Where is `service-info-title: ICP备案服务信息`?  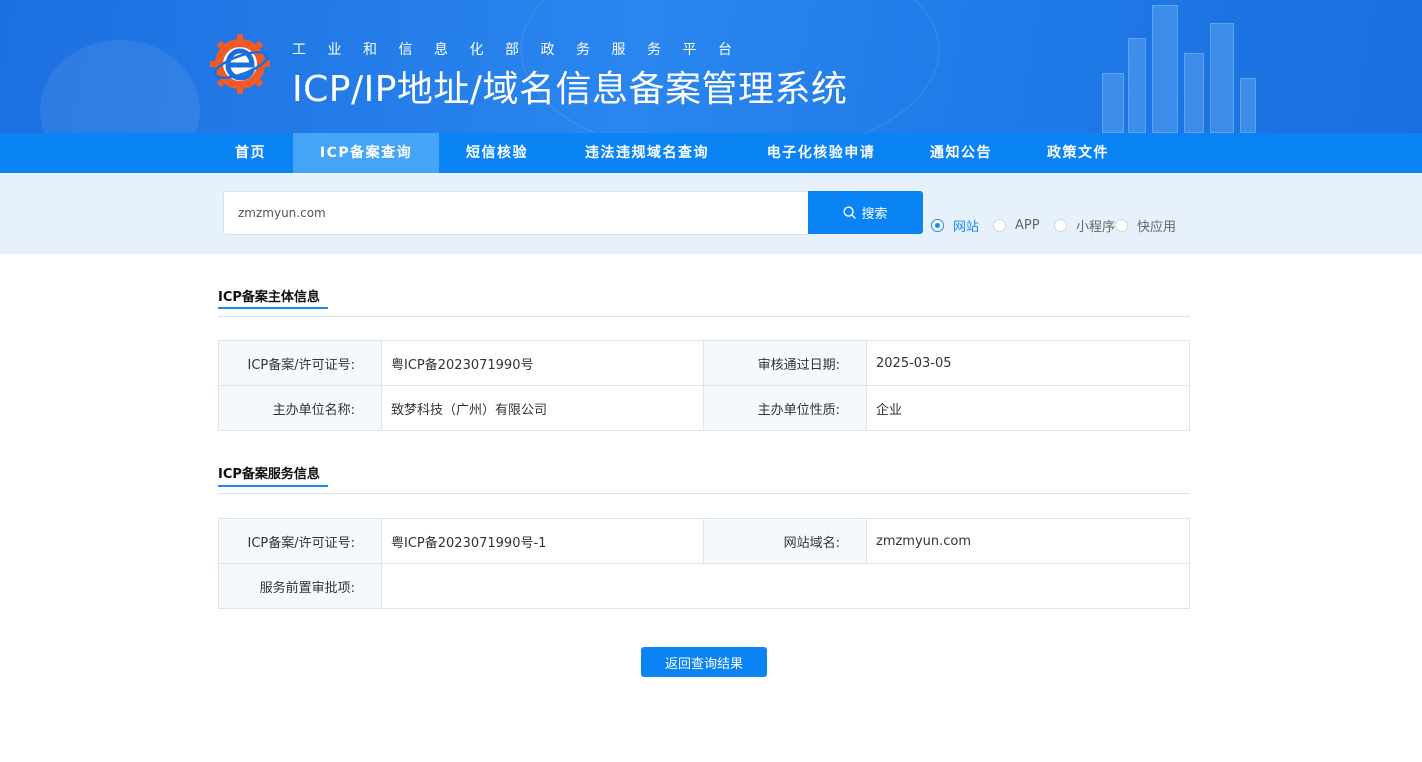
service-info-title: ICP备案服务信息 is located at coordinates (269, 474).